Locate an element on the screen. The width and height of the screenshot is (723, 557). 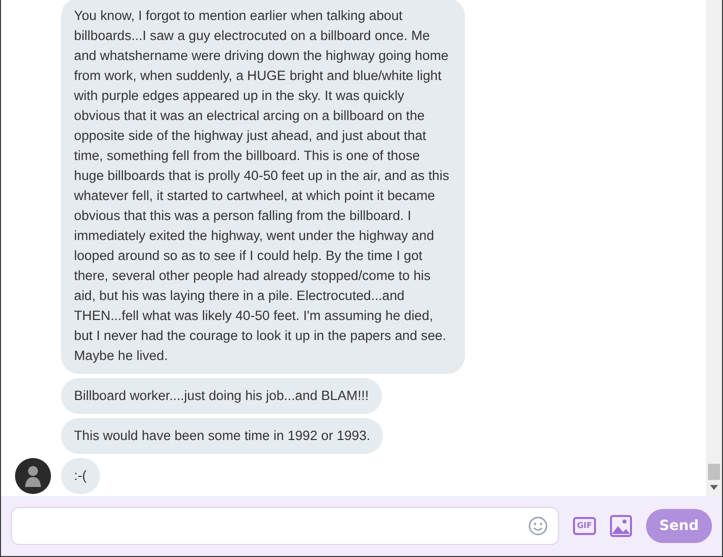
message-bubble: Billboard worker....just doing his job...and BLAM!!! is located at coordinates (221, 396).